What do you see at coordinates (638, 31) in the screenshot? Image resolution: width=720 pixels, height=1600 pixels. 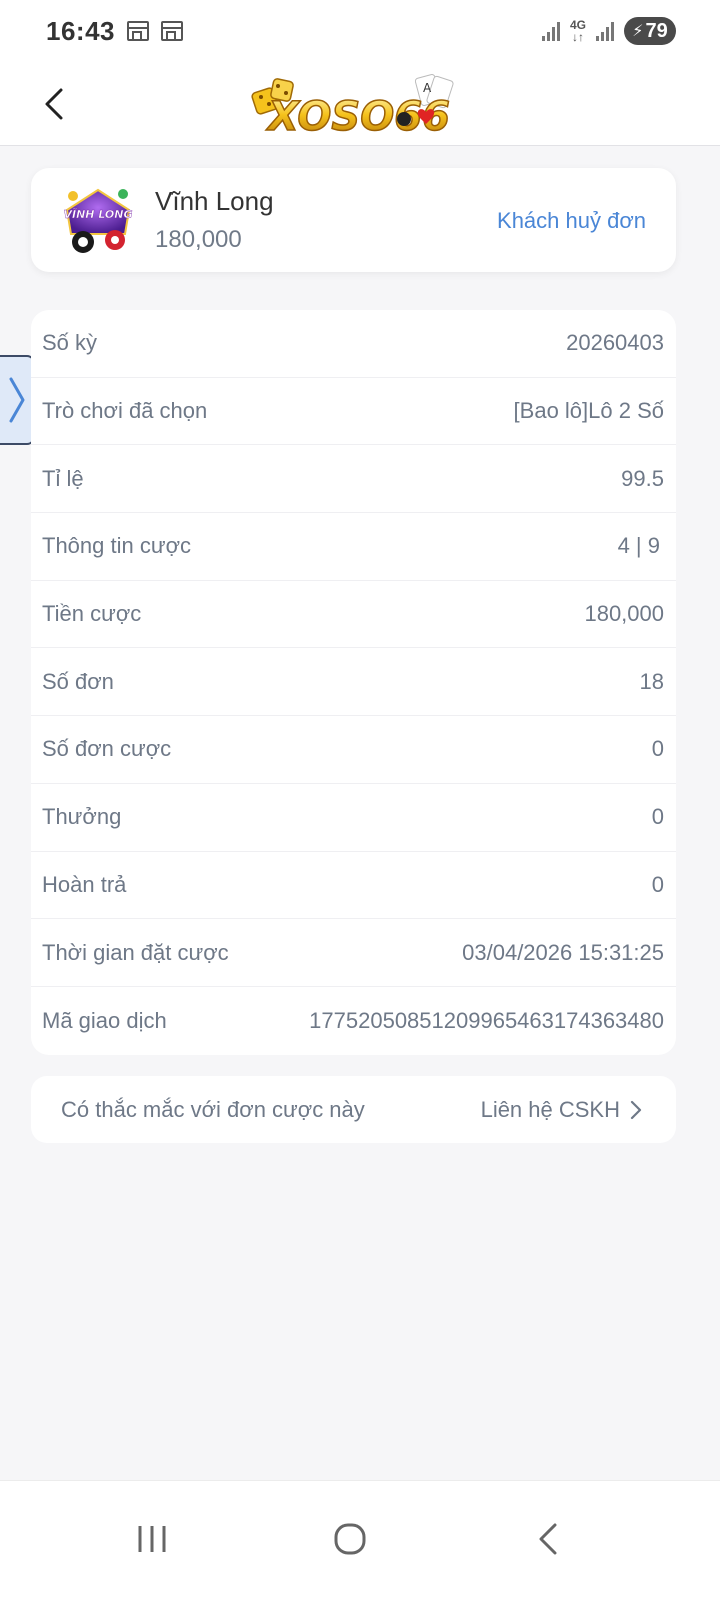 I see `charging-bolt-icon: ⚡` at bounding box center [638, 31].